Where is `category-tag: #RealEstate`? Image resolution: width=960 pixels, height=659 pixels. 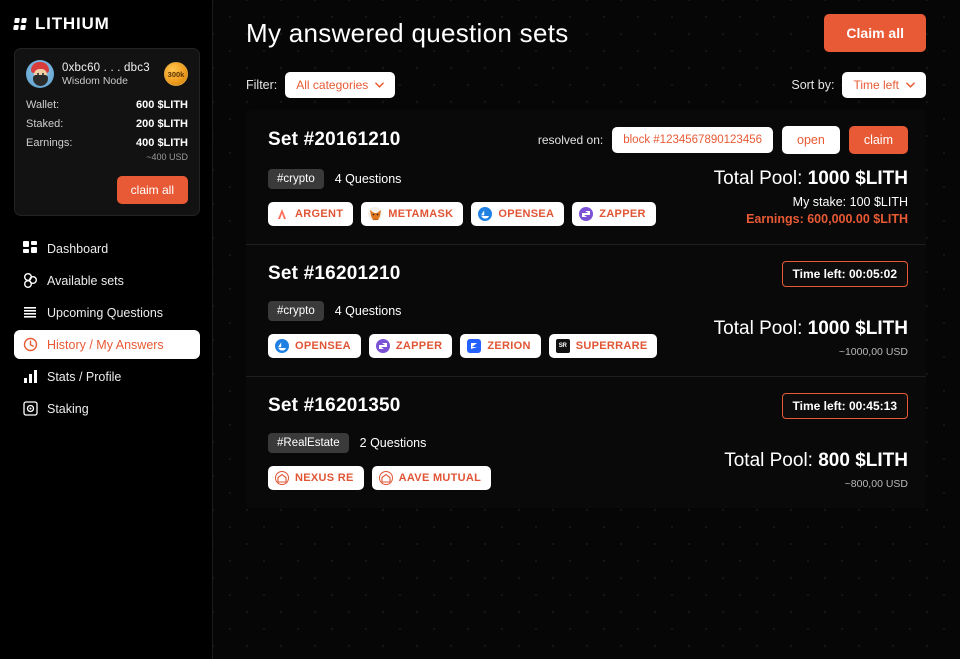 category-tag: #RealEstate is located at coordinates (308, 443).